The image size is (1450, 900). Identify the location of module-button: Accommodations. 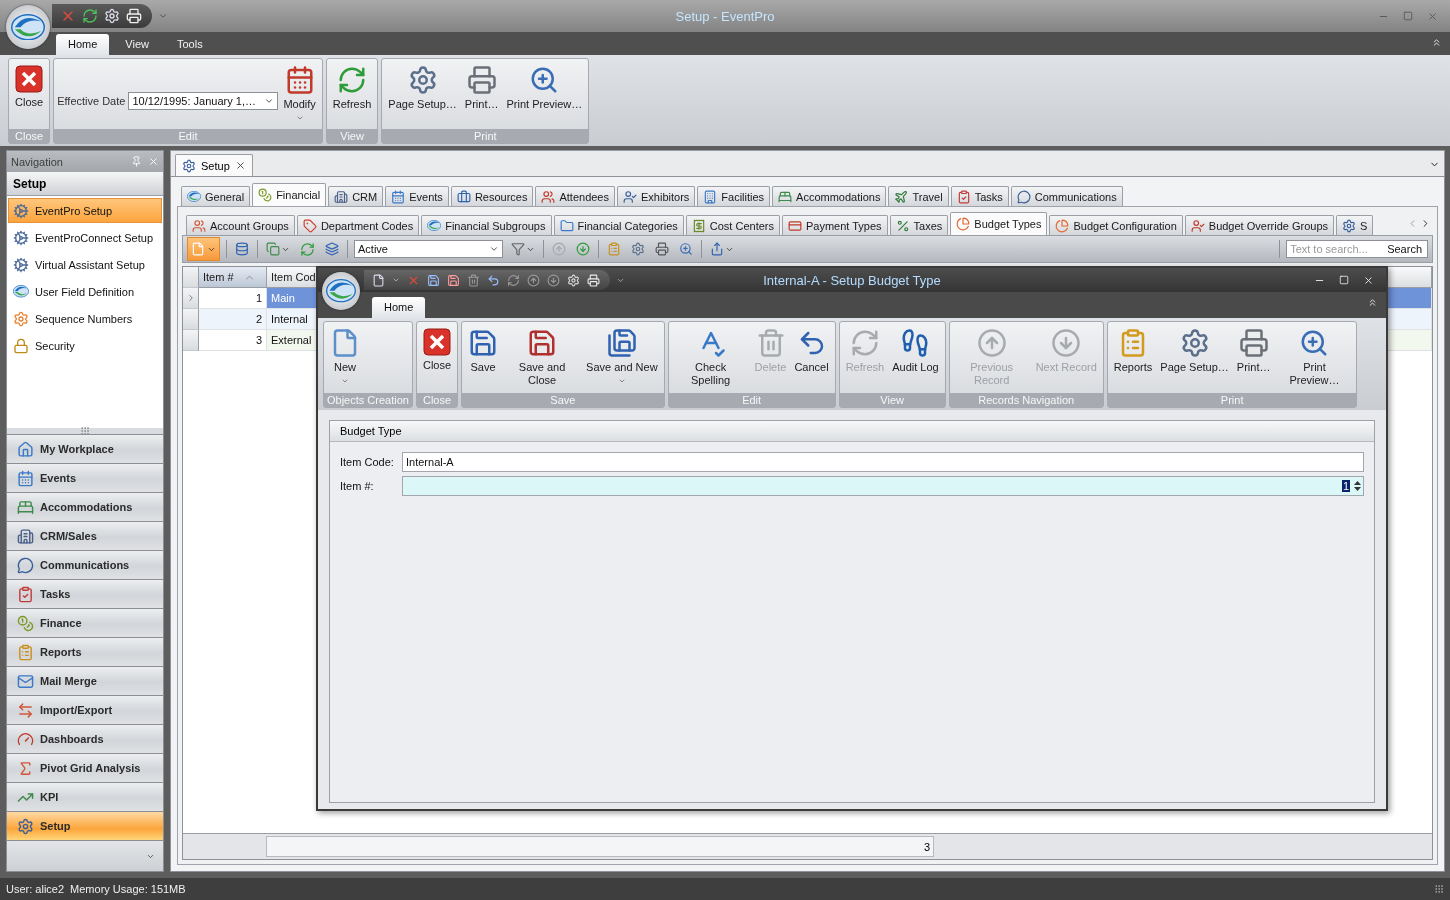
(85, 506).